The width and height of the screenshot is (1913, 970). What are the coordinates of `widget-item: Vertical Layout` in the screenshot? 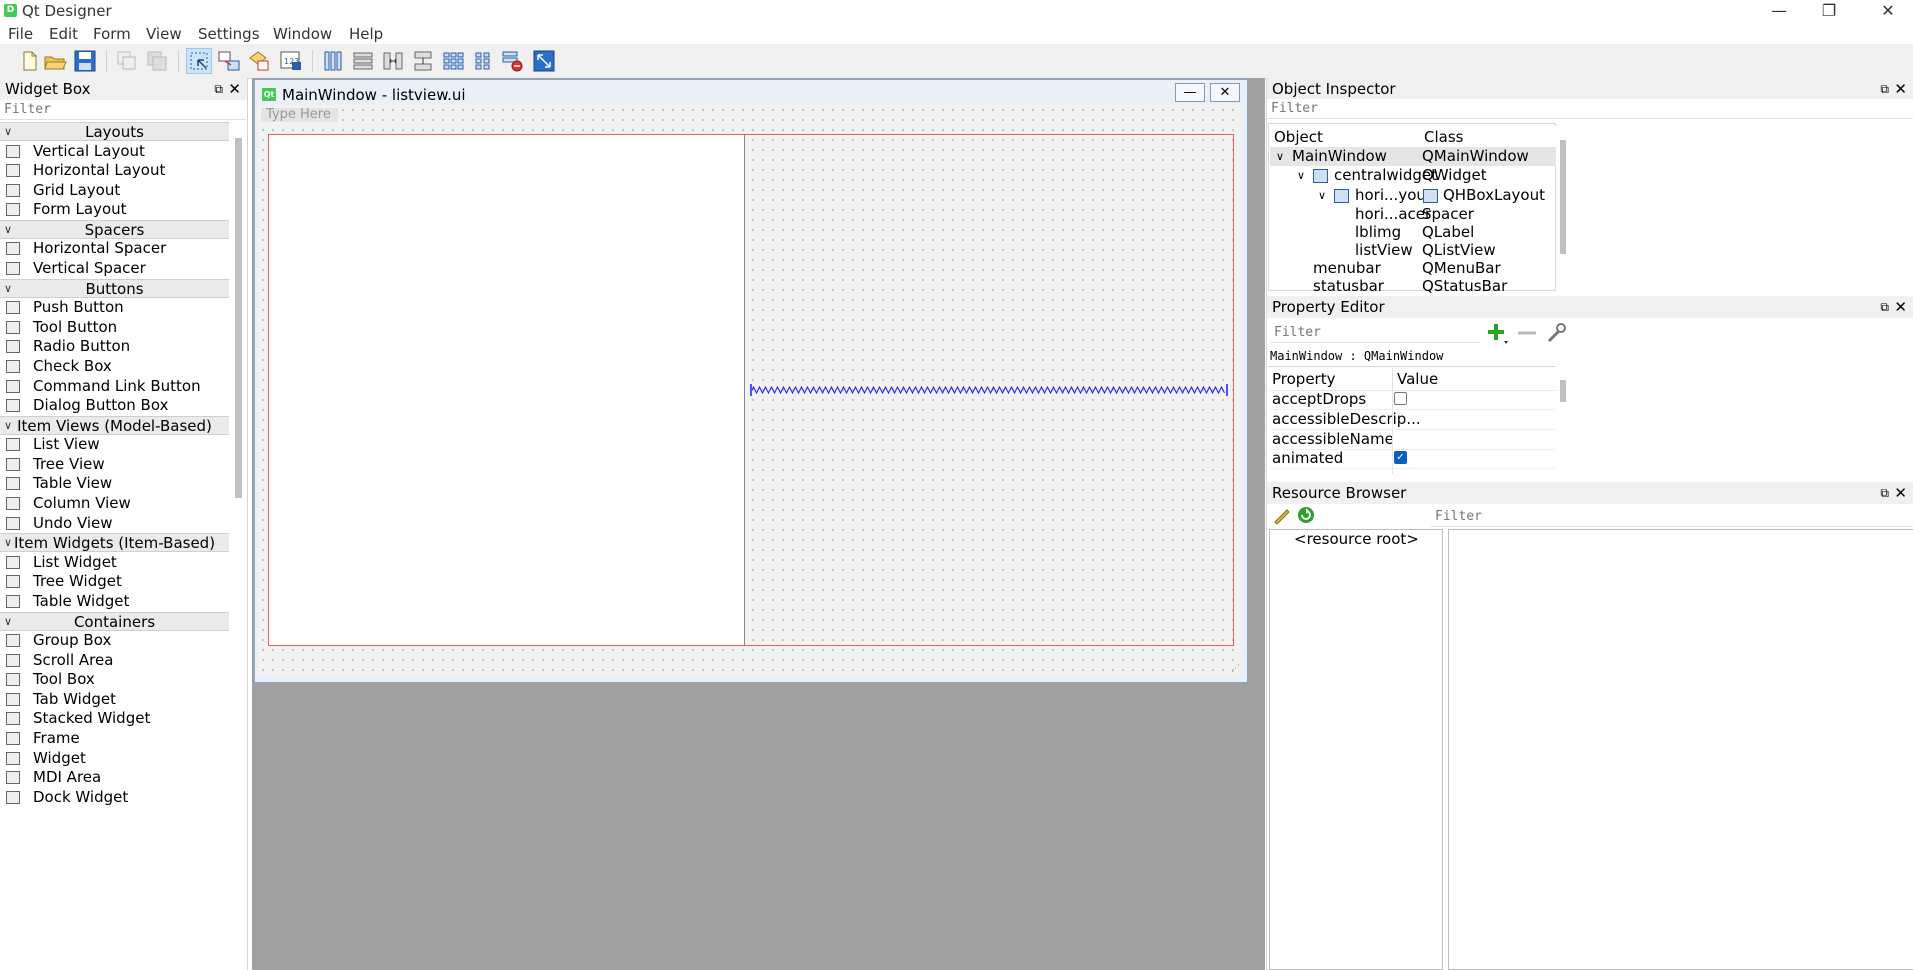 It's located at (114, 151).